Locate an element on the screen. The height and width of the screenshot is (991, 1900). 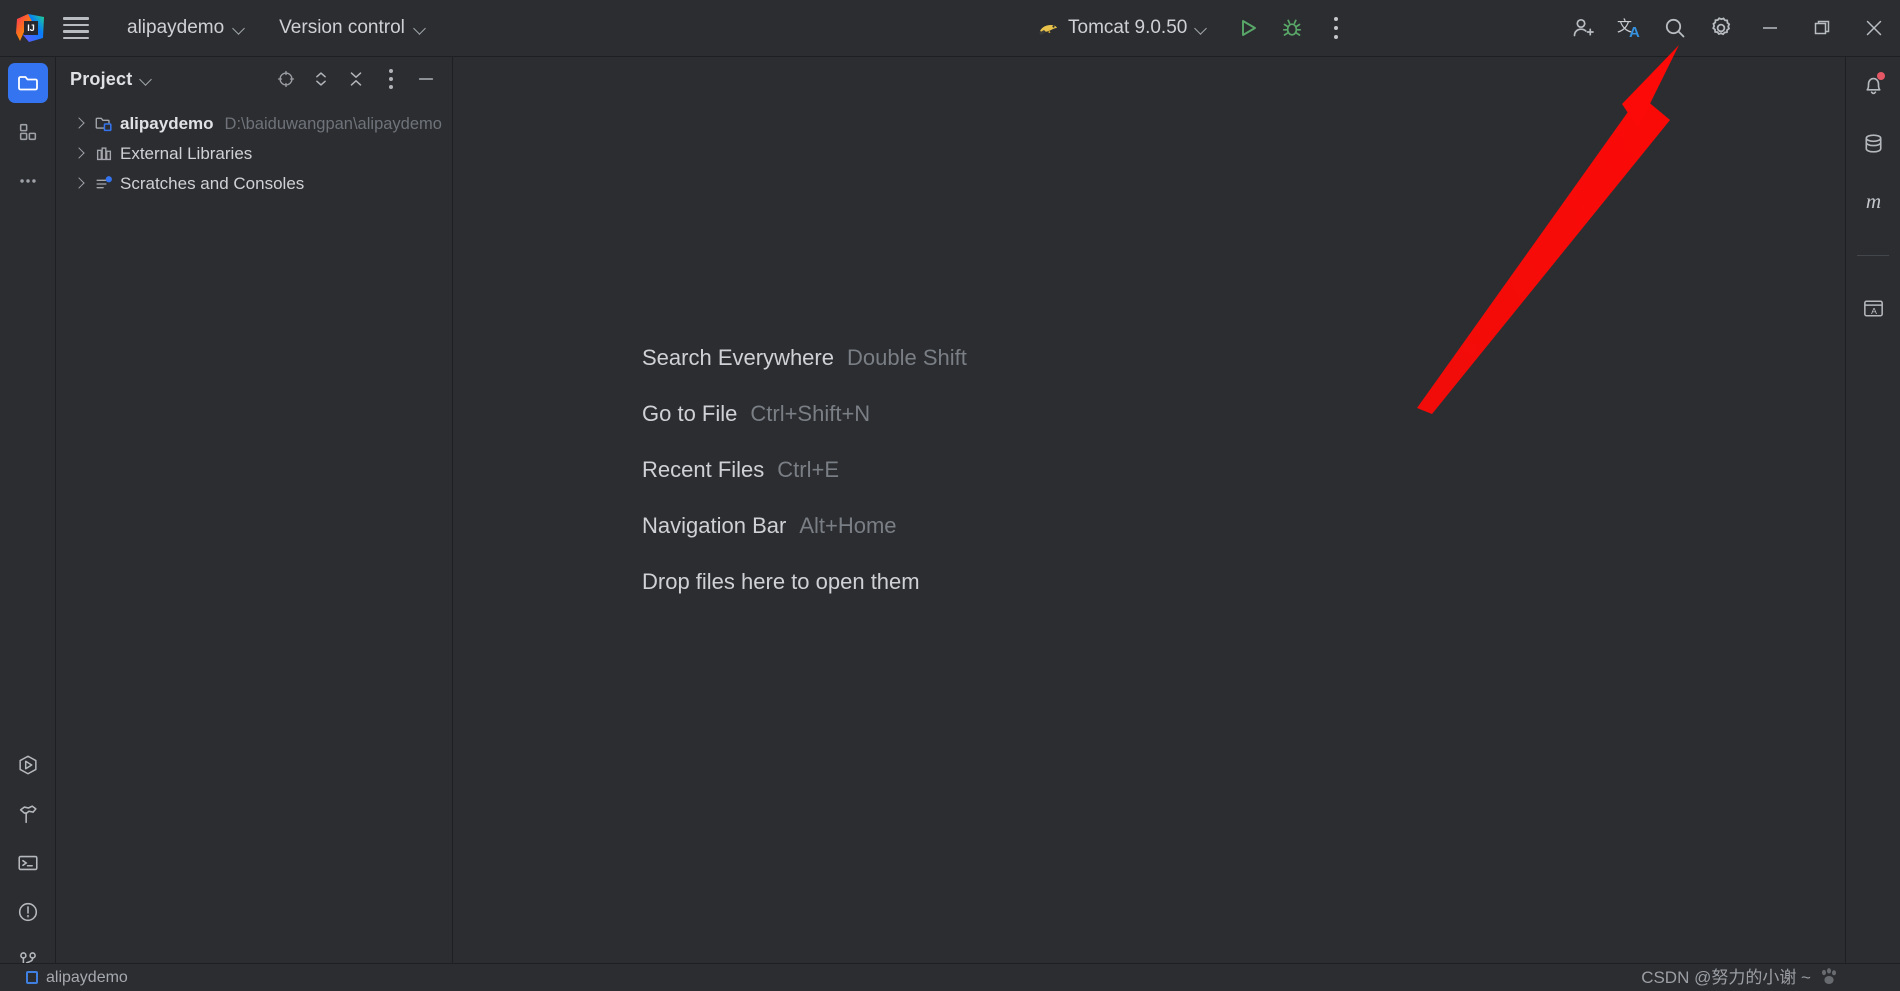
run-configuration-area: Tomcat 9.0.50 is located at coordinates (1191, 28).